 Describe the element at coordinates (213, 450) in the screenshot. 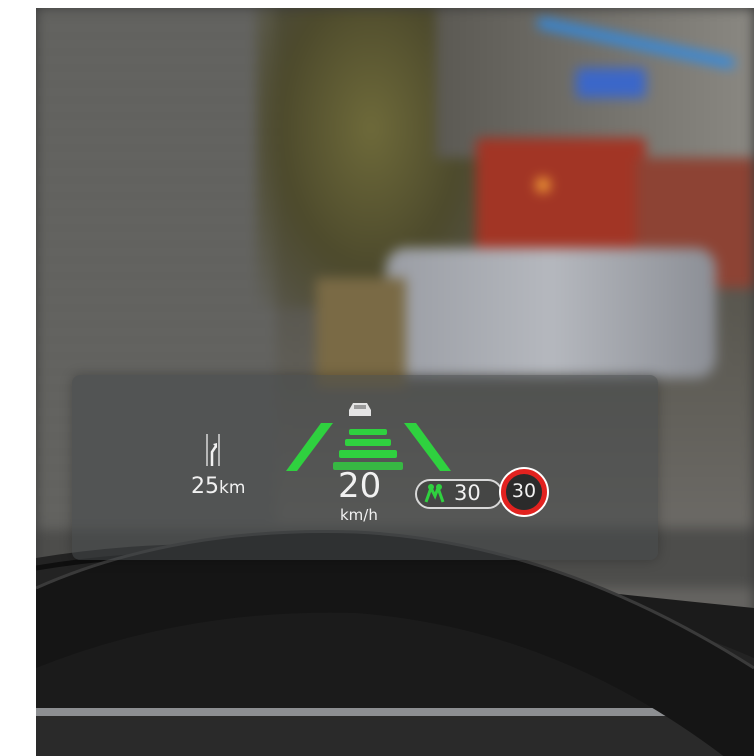

I see `turn-right-arrow-icon` at that location.